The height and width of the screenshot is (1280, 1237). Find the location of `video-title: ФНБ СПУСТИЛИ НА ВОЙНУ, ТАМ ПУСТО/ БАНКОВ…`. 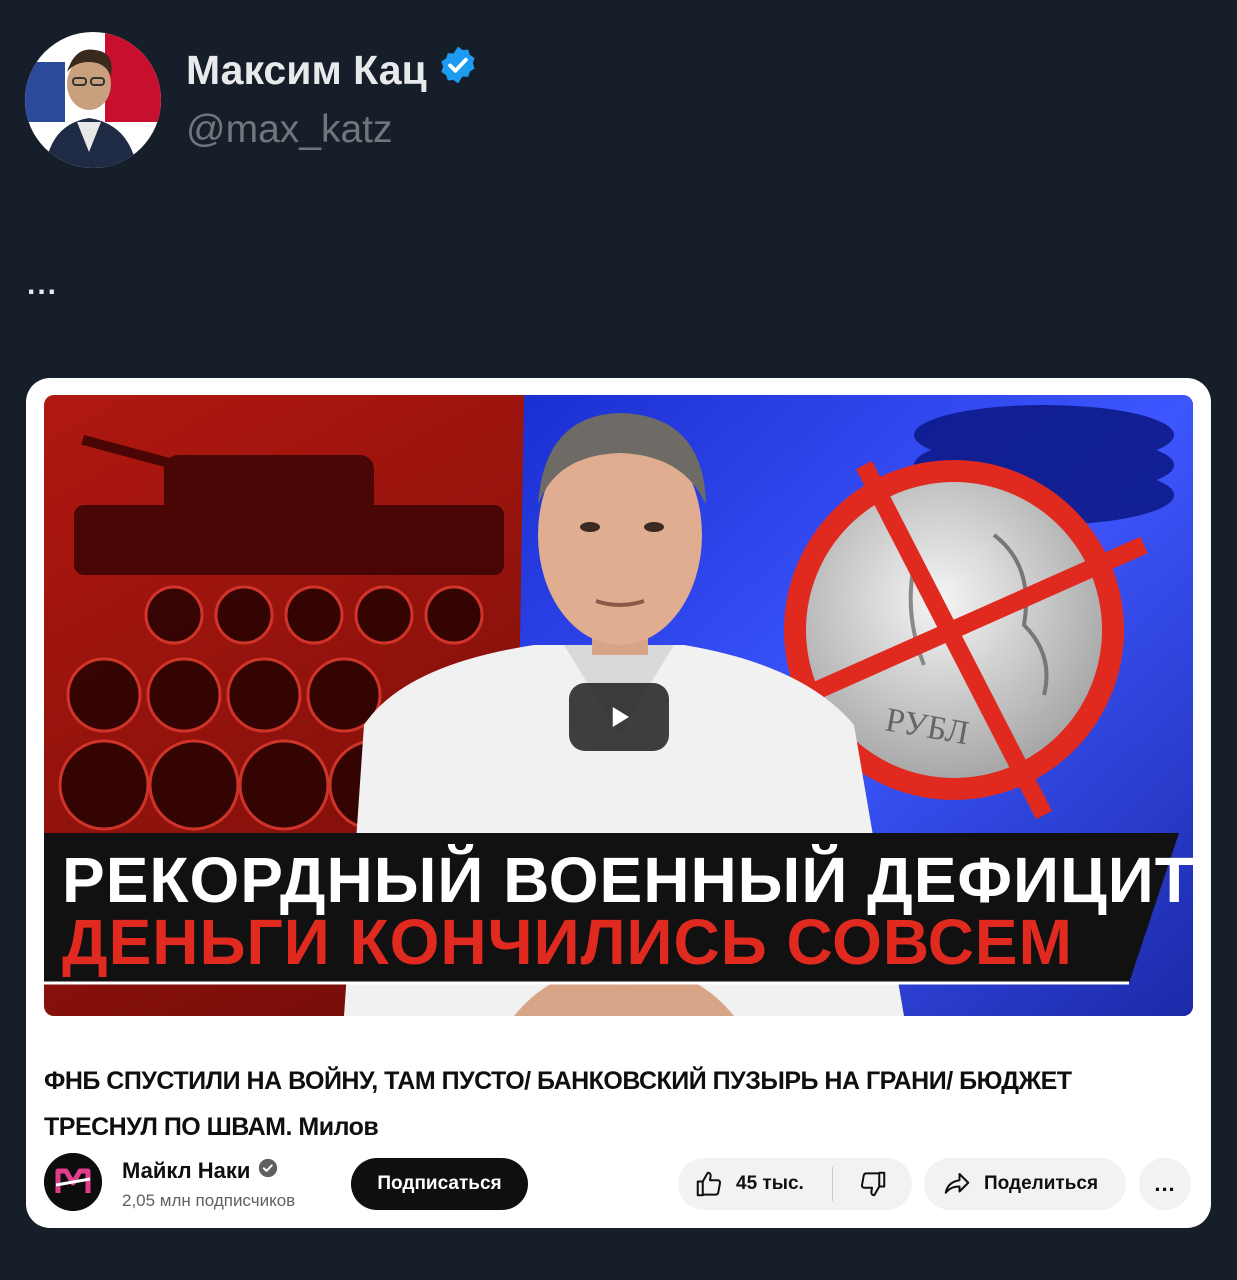

video-title: ФНБ СПУСТИЛИ НА ВОЙНУ, ТАМ ПУСТО/ БАНКОВ… is located at coordinates (604, 1104).